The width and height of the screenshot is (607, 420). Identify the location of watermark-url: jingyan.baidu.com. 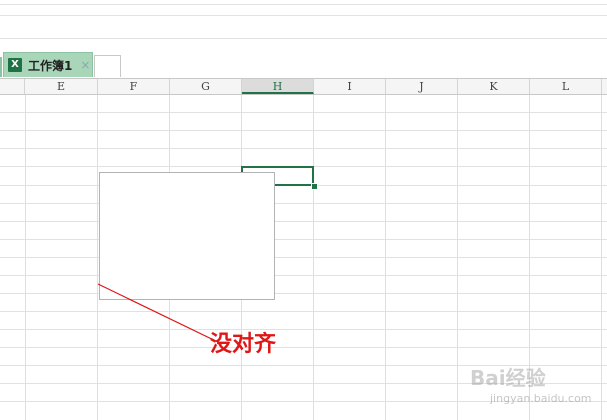
(541, 398).